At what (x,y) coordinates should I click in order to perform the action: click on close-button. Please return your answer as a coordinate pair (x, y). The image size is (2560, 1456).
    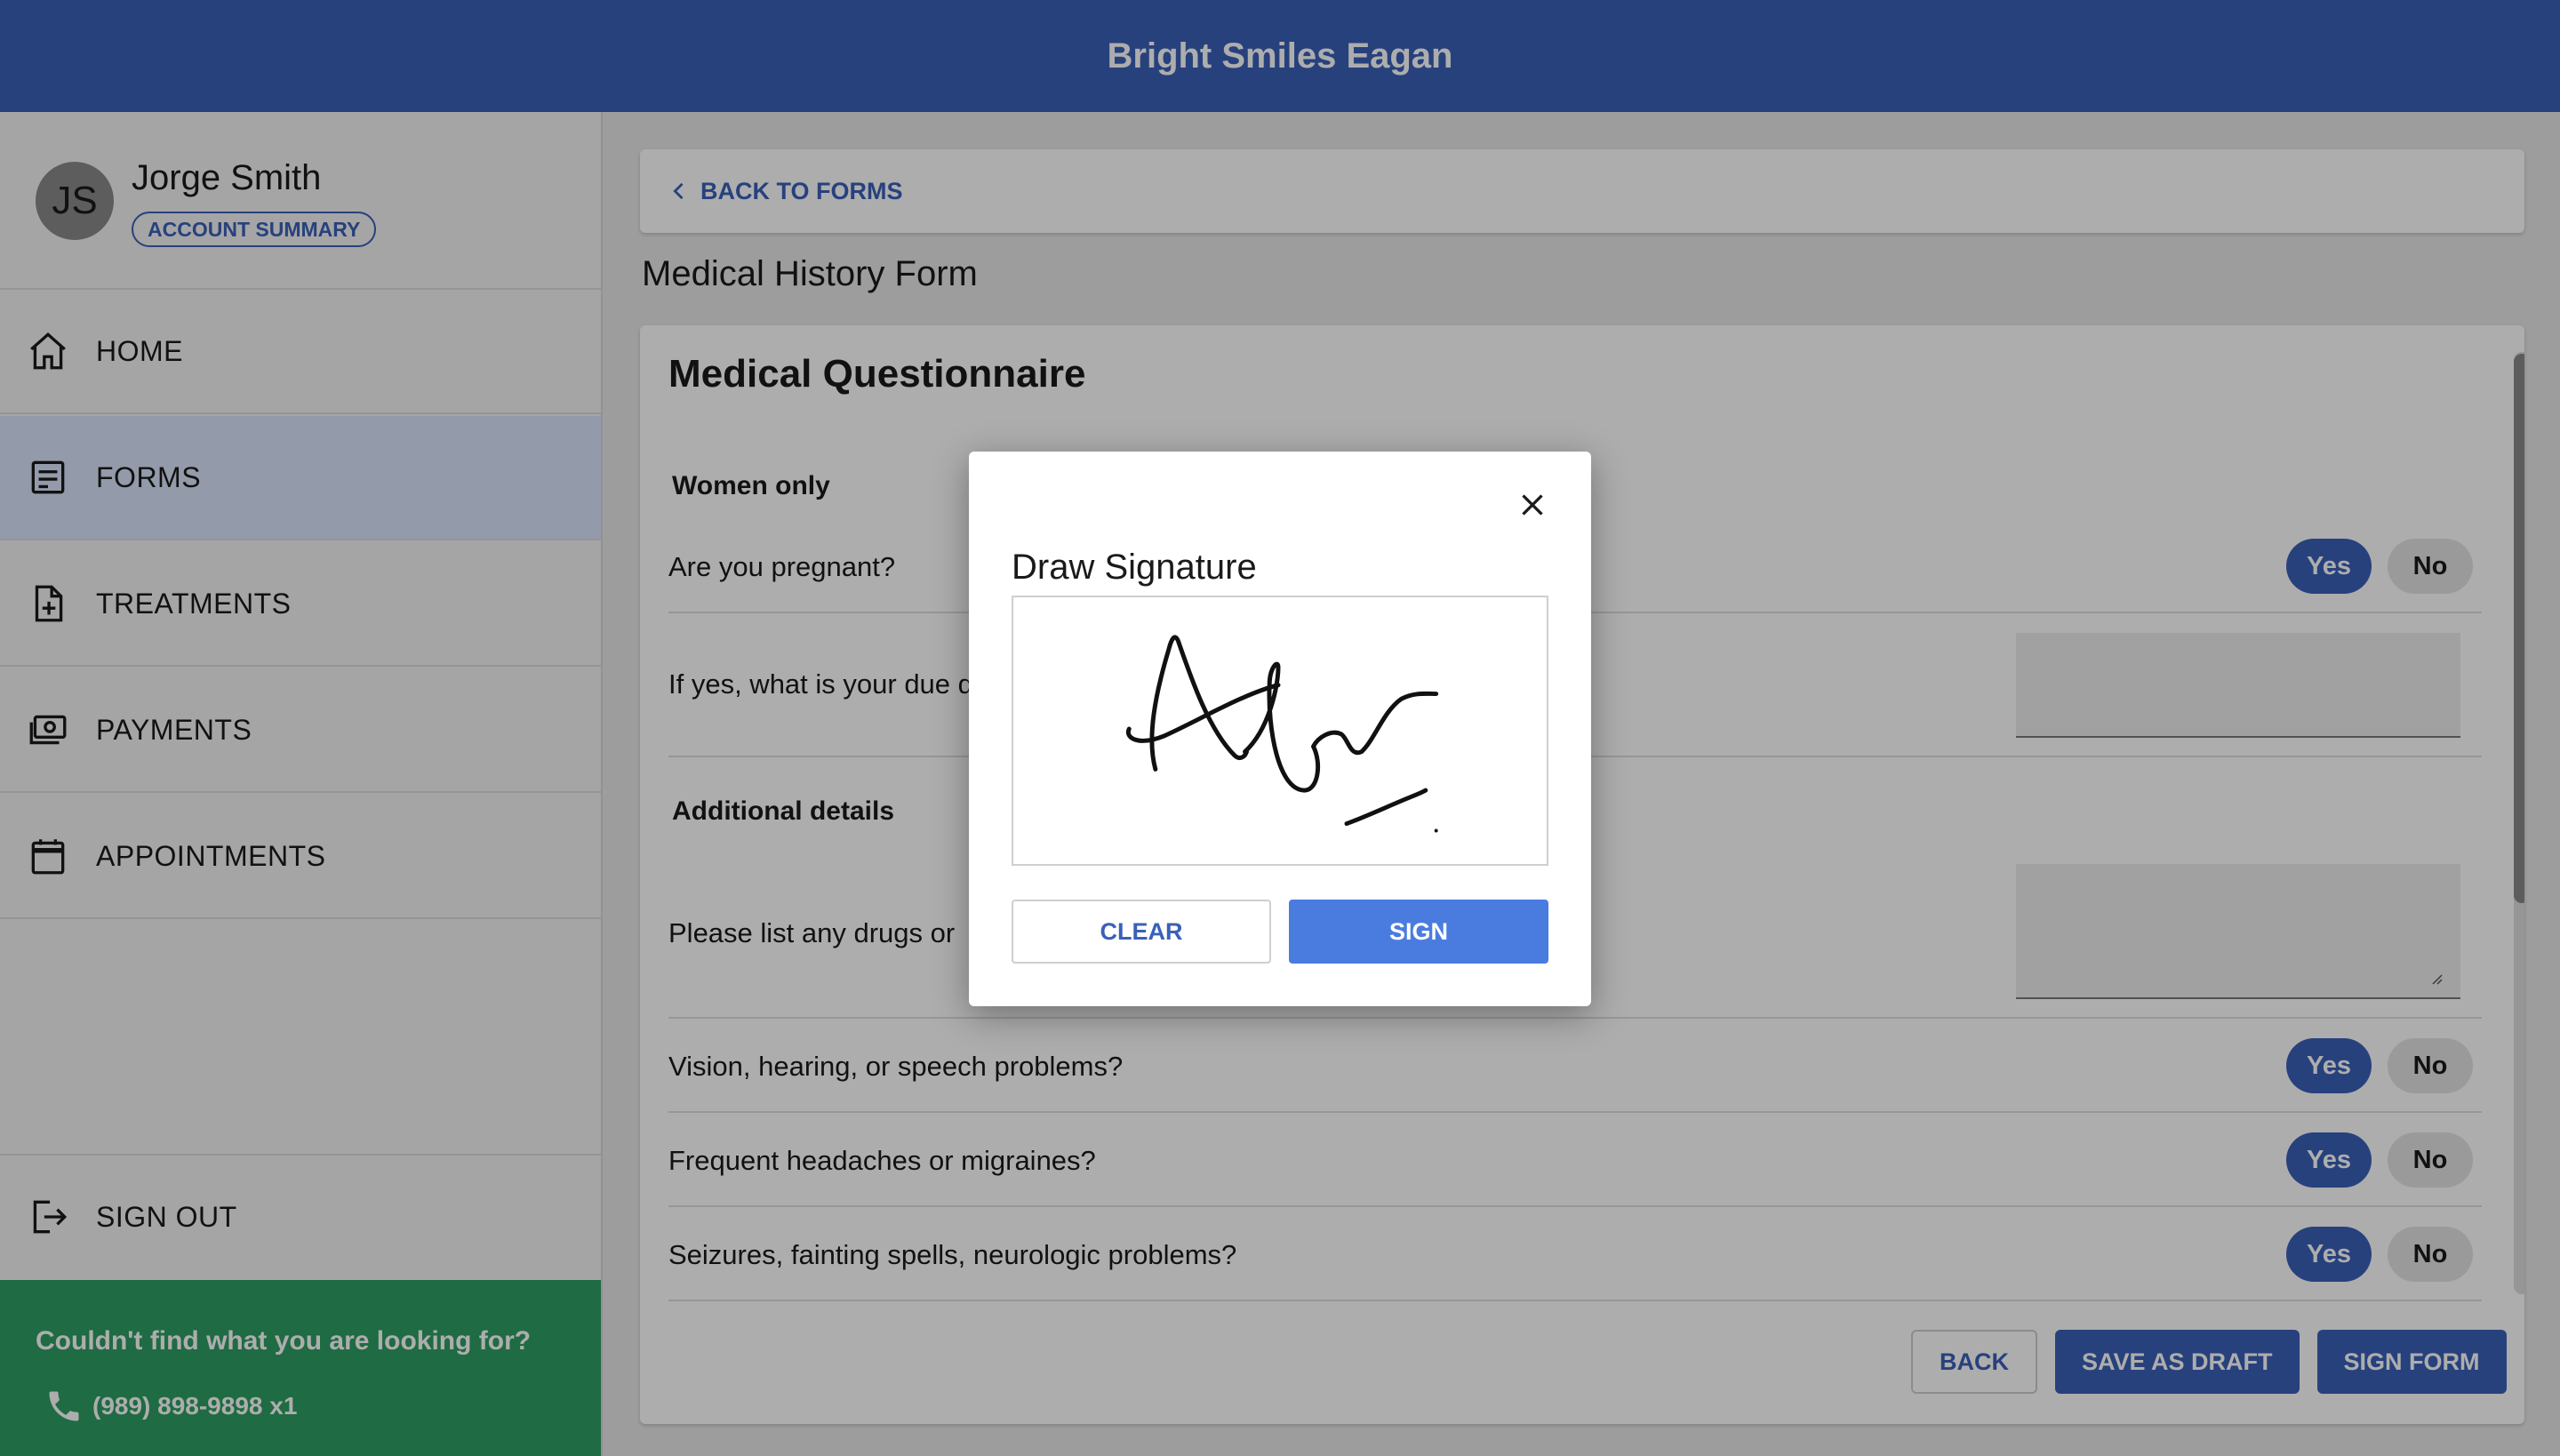
    Looking at the image, I should click on (1532, 505).